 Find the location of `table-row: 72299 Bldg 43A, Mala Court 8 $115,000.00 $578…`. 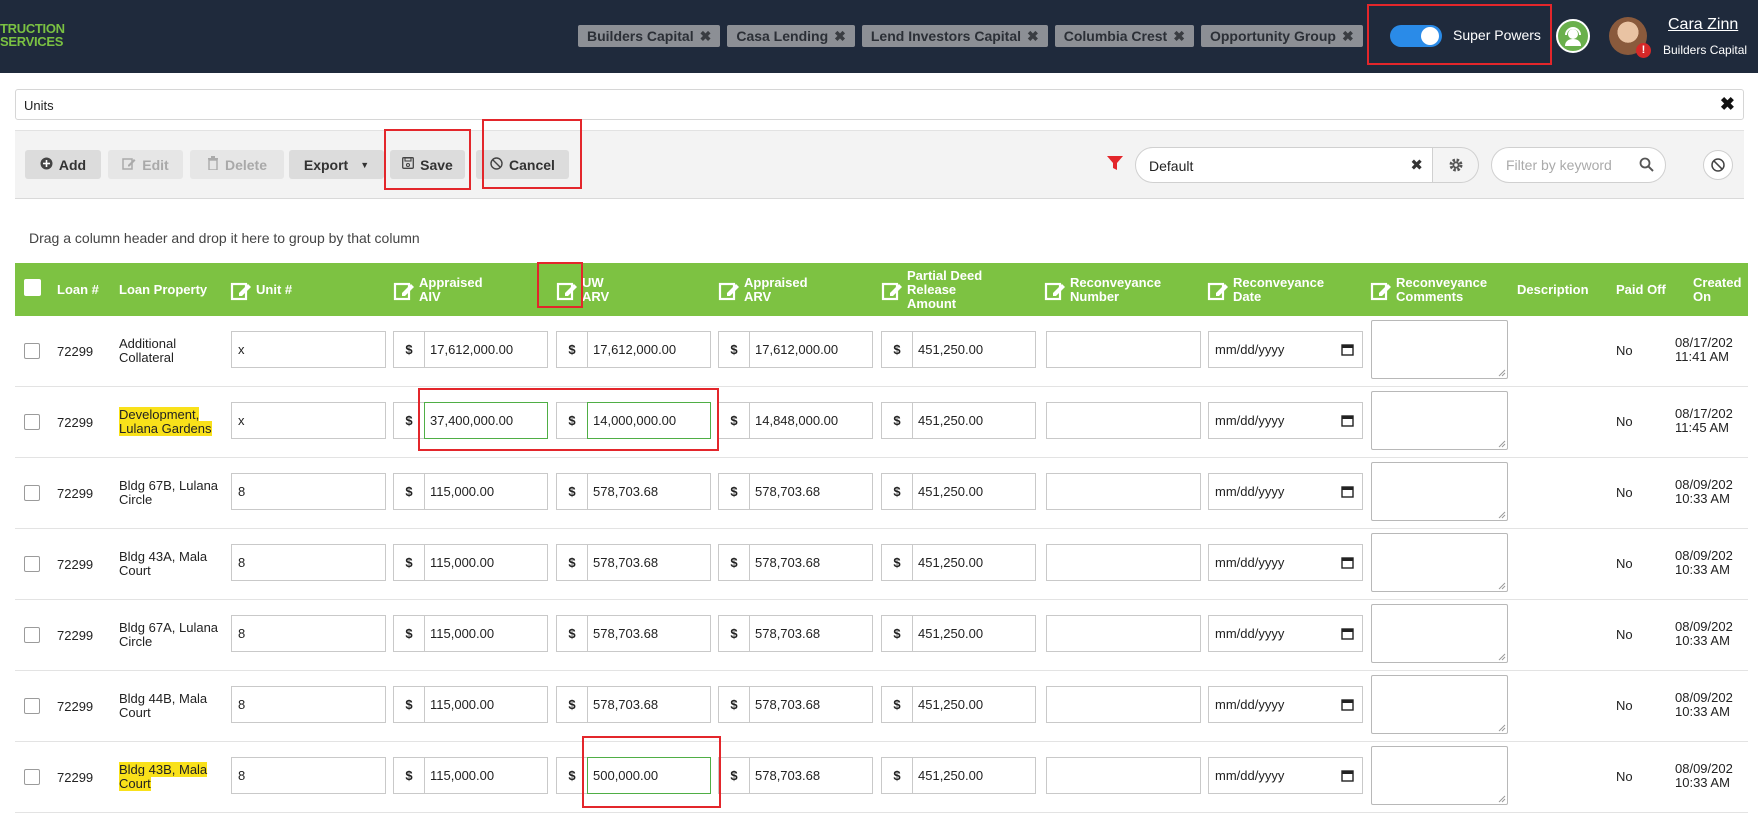

table-row: 72299 Bldg 43A, Mala Court 8 $115,000.00 $578… is located at coordinates (881, 564).